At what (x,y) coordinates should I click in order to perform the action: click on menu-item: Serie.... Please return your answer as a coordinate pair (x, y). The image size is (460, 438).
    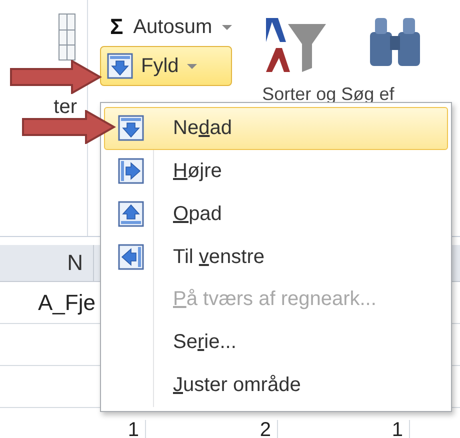
    Looking at the image, I should click on (276, 342).